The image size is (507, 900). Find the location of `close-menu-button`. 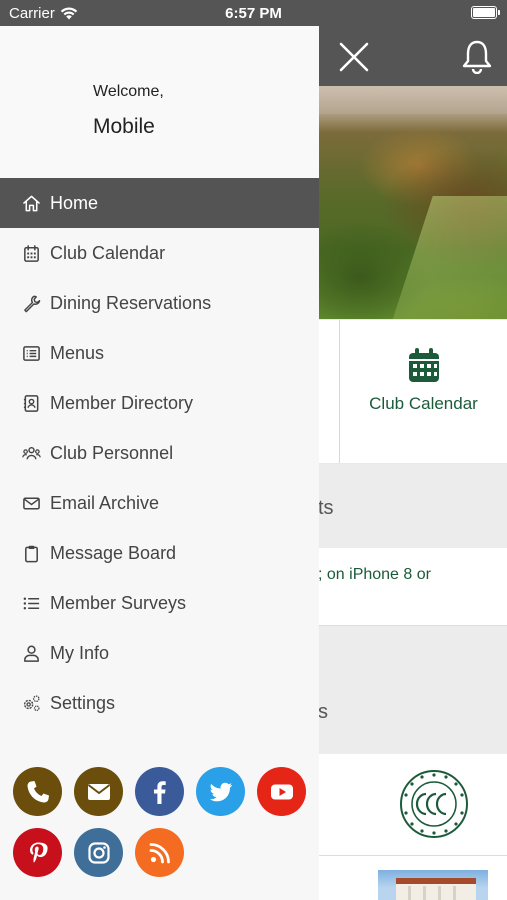

close-menu-button is located at coordinates (354, 57).